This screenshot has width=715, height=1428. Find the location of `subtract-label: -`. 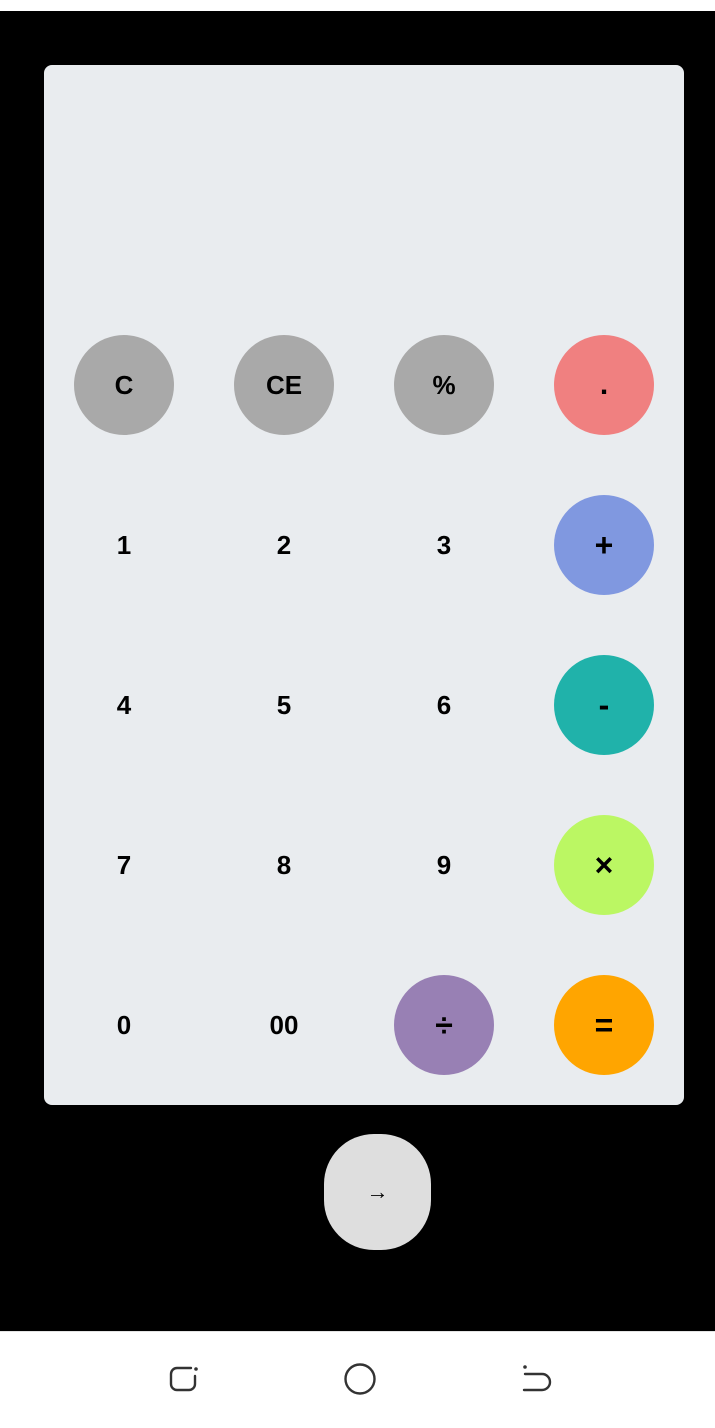

subtract-label: - is located at coordinates (604, 705).